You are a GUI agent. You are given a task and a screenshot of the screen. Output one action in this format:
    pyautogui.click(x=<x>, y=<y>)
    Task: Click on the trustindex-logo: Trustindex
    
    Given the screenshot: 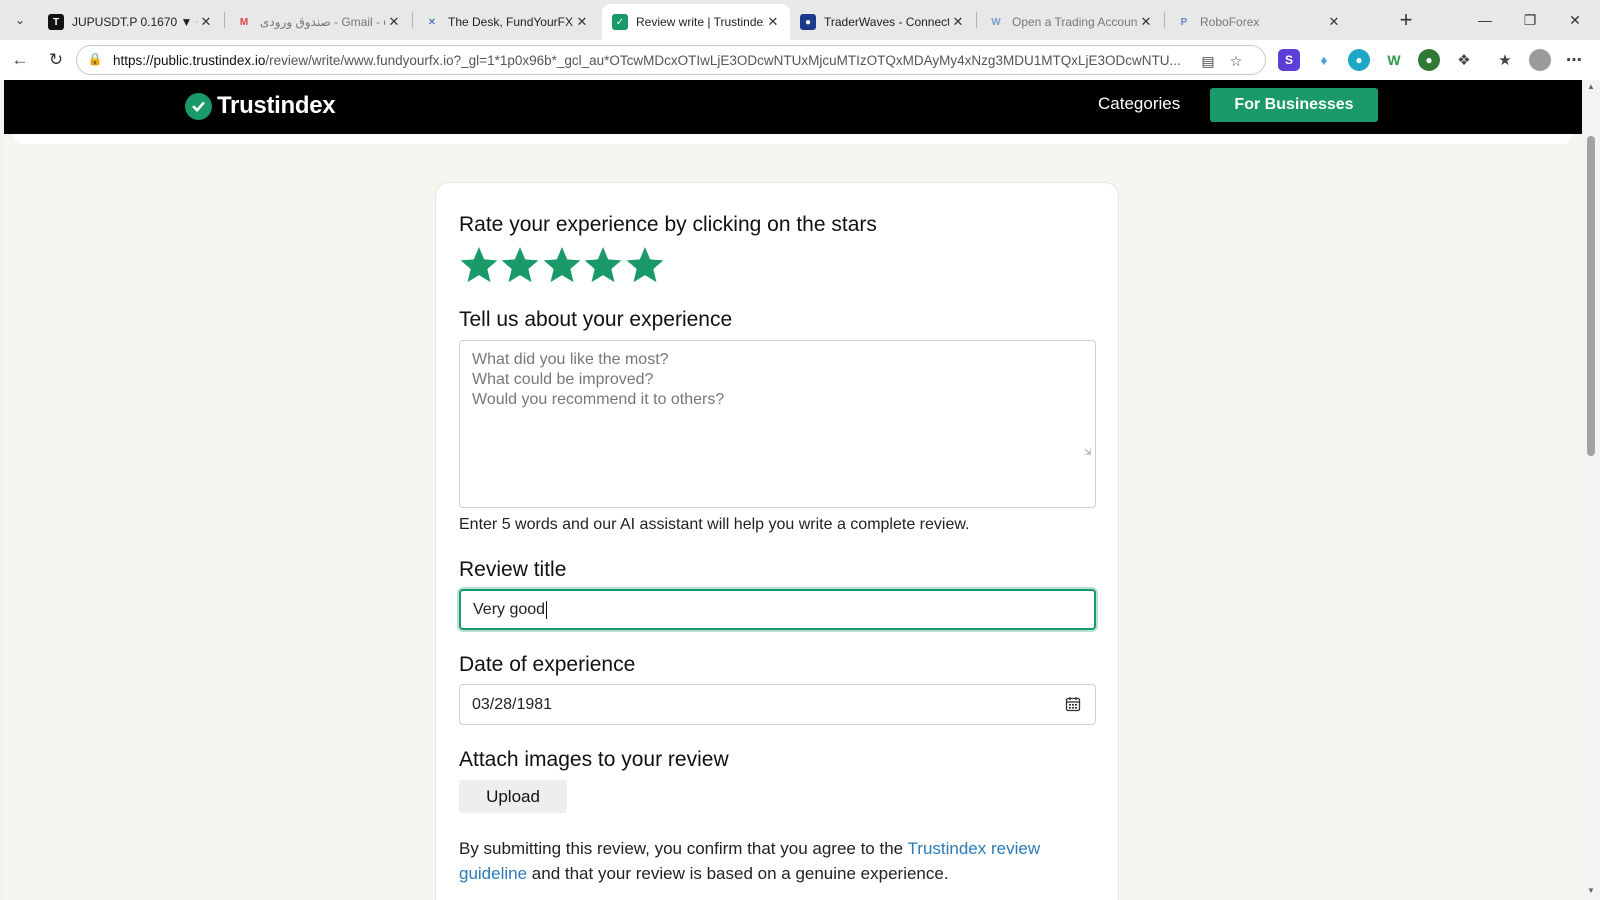 What is the action you would take?
    pyautogui.click(x=260, y=106)
    